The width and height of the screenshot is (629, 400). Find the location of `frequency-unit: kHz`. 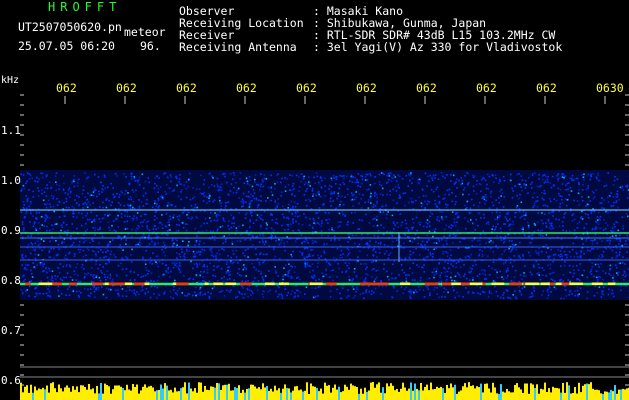

frequency-unit: kHz is located at coordinates (10, 80).